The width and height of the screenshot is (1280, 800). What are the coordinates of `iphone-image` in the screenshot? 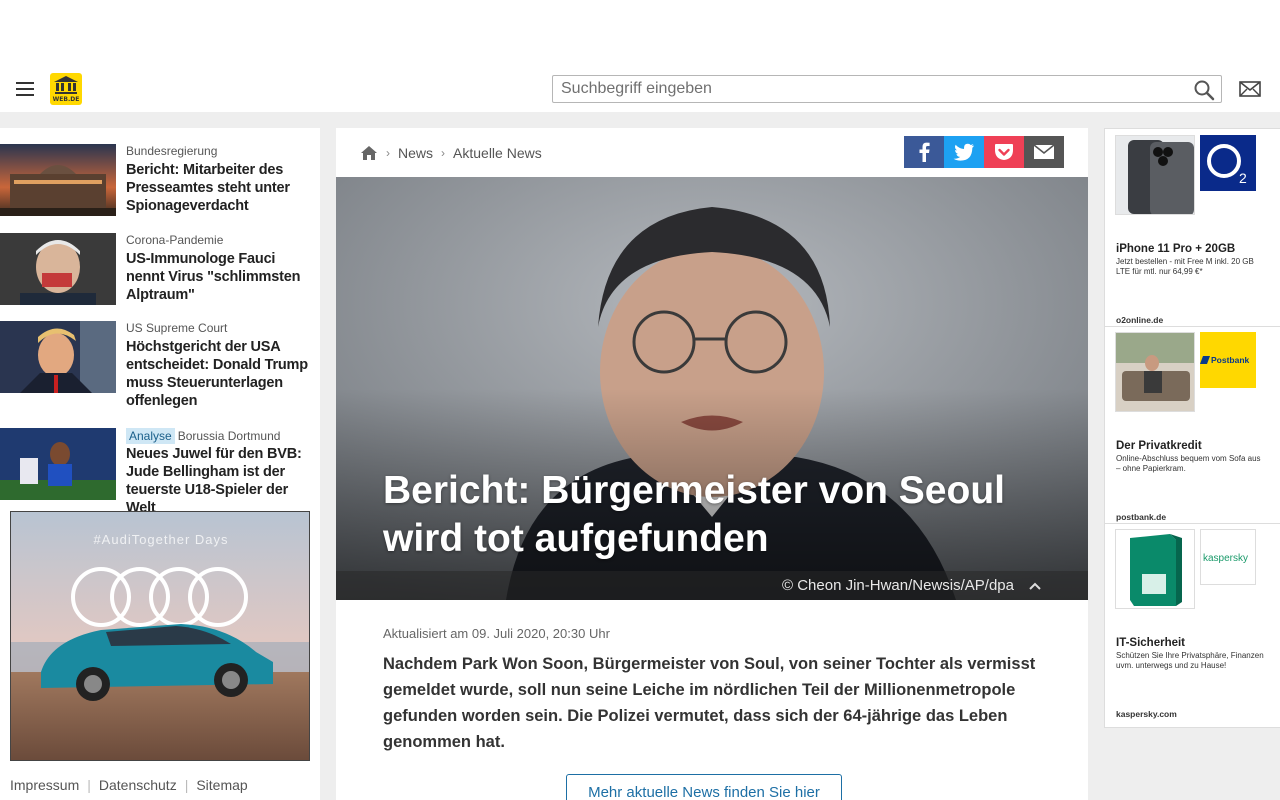 It's located at (1155, 175).